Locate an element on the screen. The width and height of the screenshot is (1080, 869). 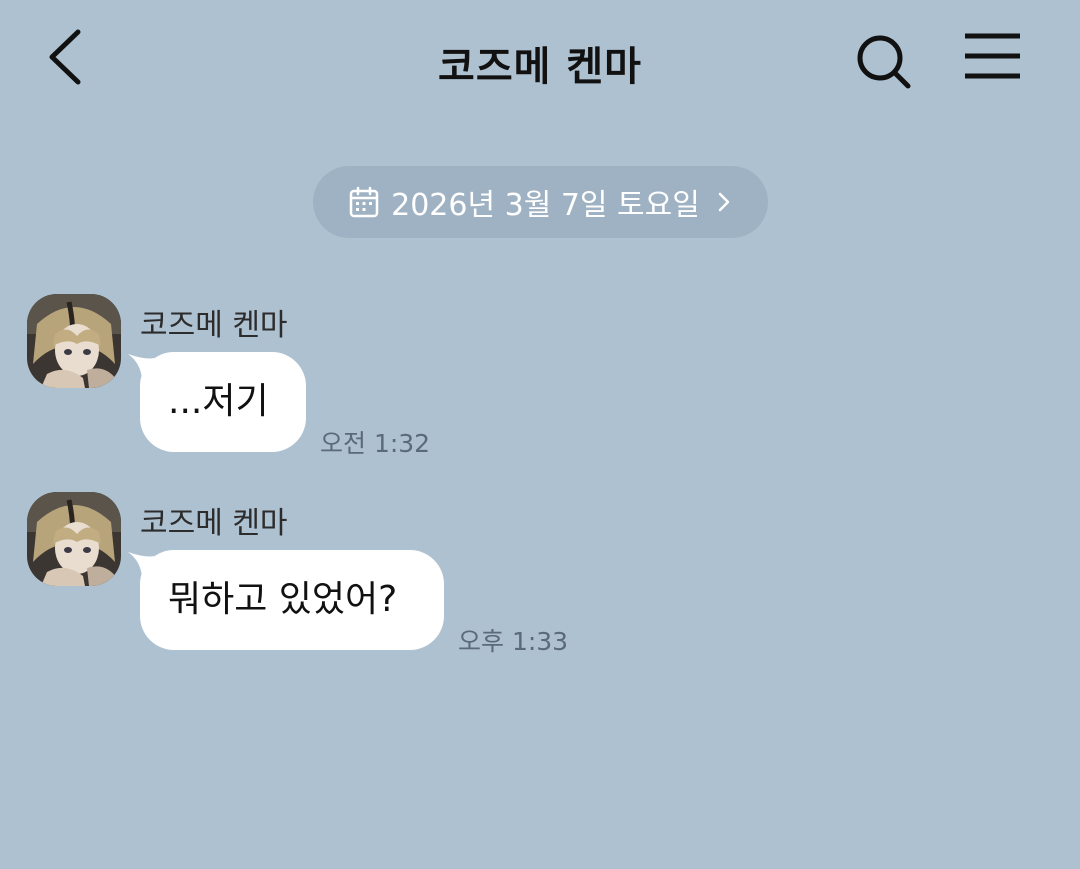
chat-title: 코즈메 켄마 is located at coordinates (540, 67).